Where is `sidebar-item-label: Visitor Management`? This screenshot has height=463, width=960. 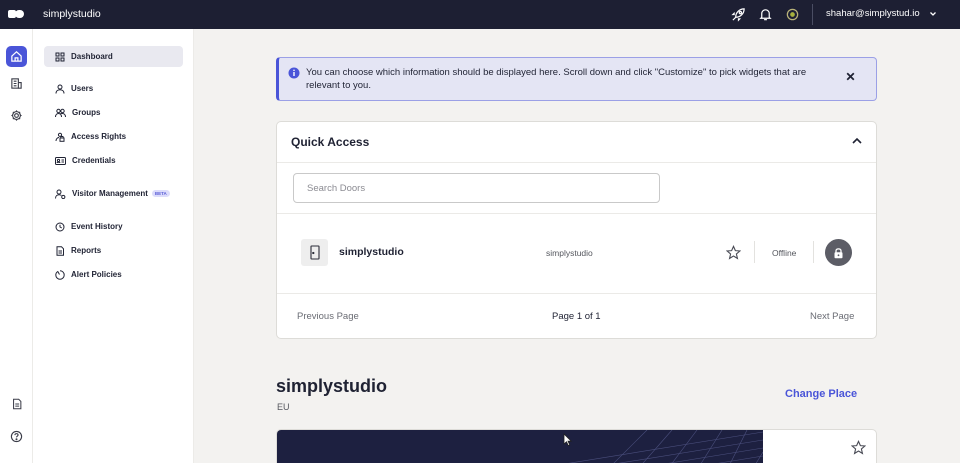 sidebar-item-label: Visitor Management is located at coordinates (110, 193).